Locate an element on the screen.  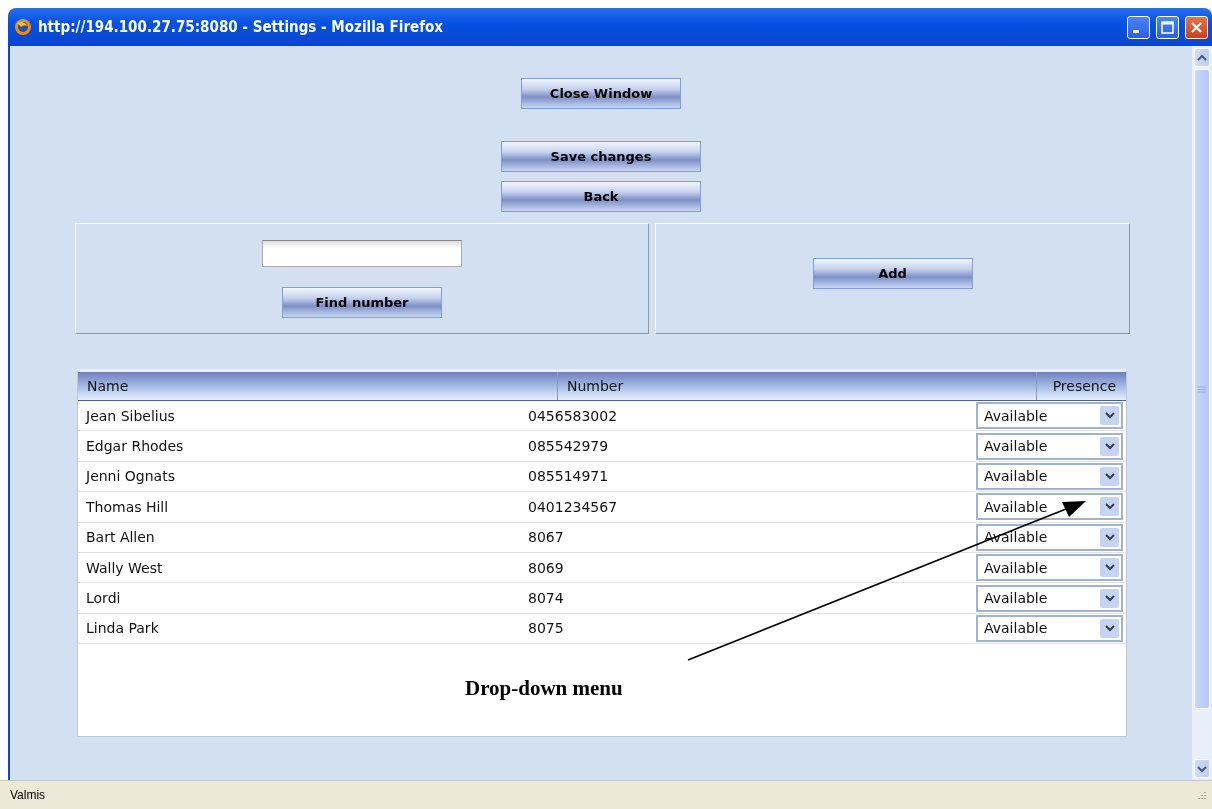
maximize-icon is located at coordinates (1167, 27).